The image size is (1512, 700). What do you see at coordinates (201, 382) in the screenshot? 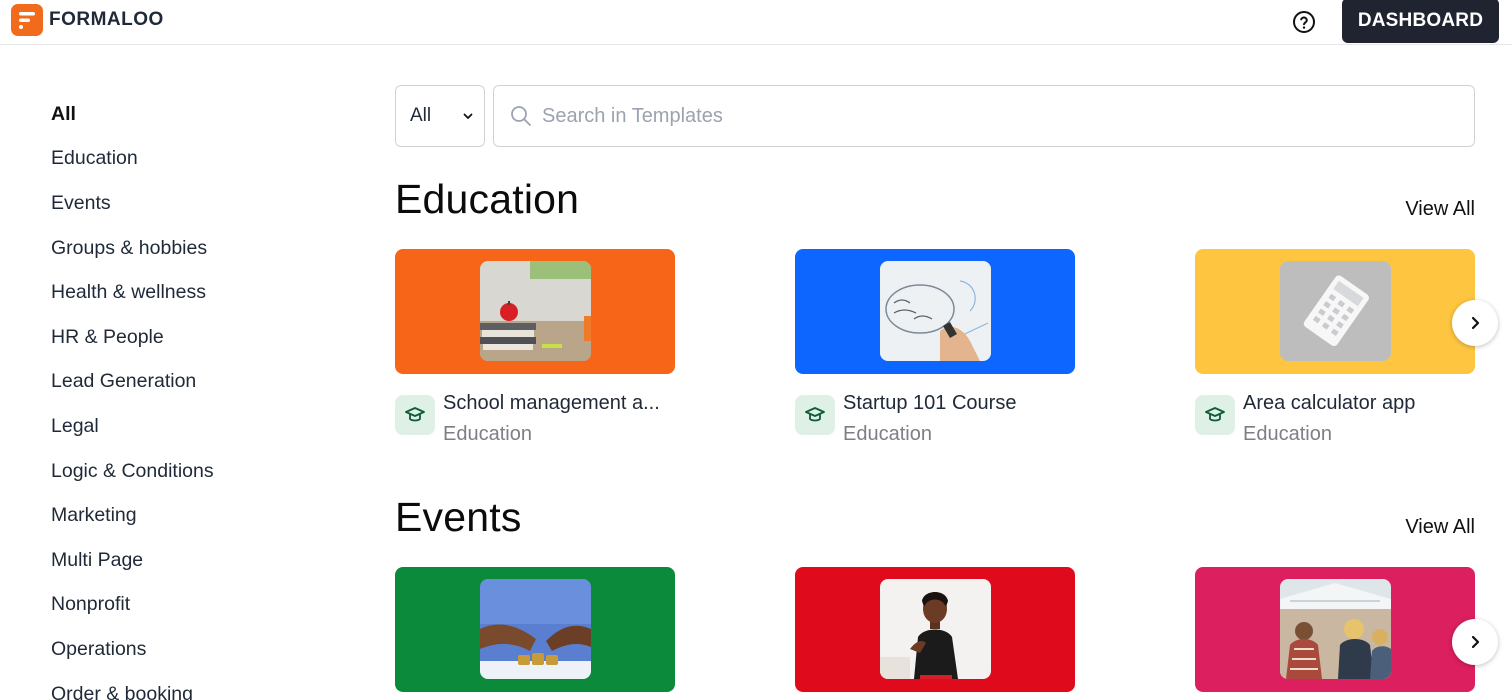
I see `sidebar-item-lead-generation: Lead Generation` at bounding box center [201, 382].